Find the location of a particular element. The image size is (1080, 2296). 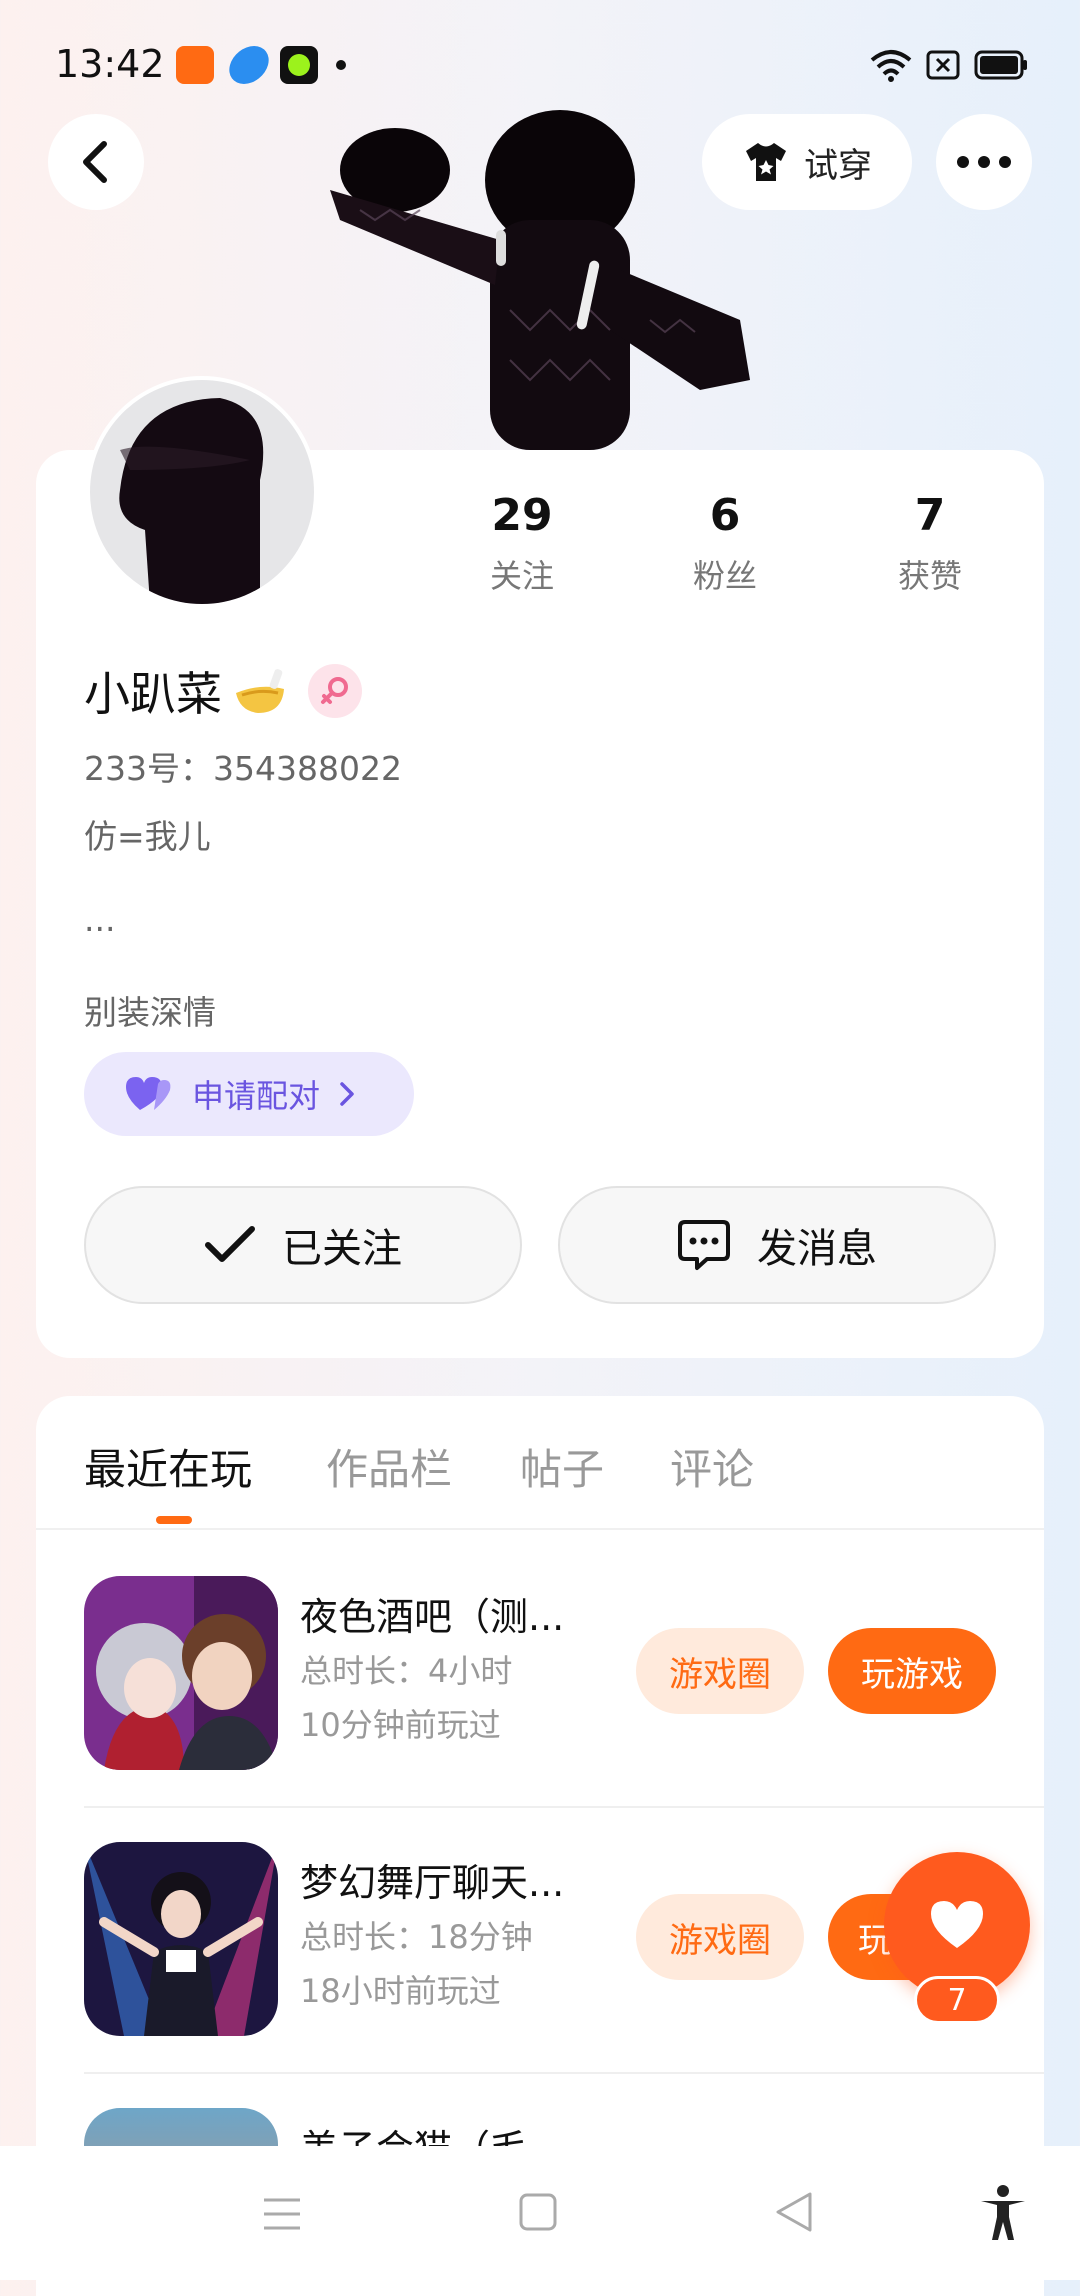

try-on-label: 试穿 is located at coordinates (838, 165).